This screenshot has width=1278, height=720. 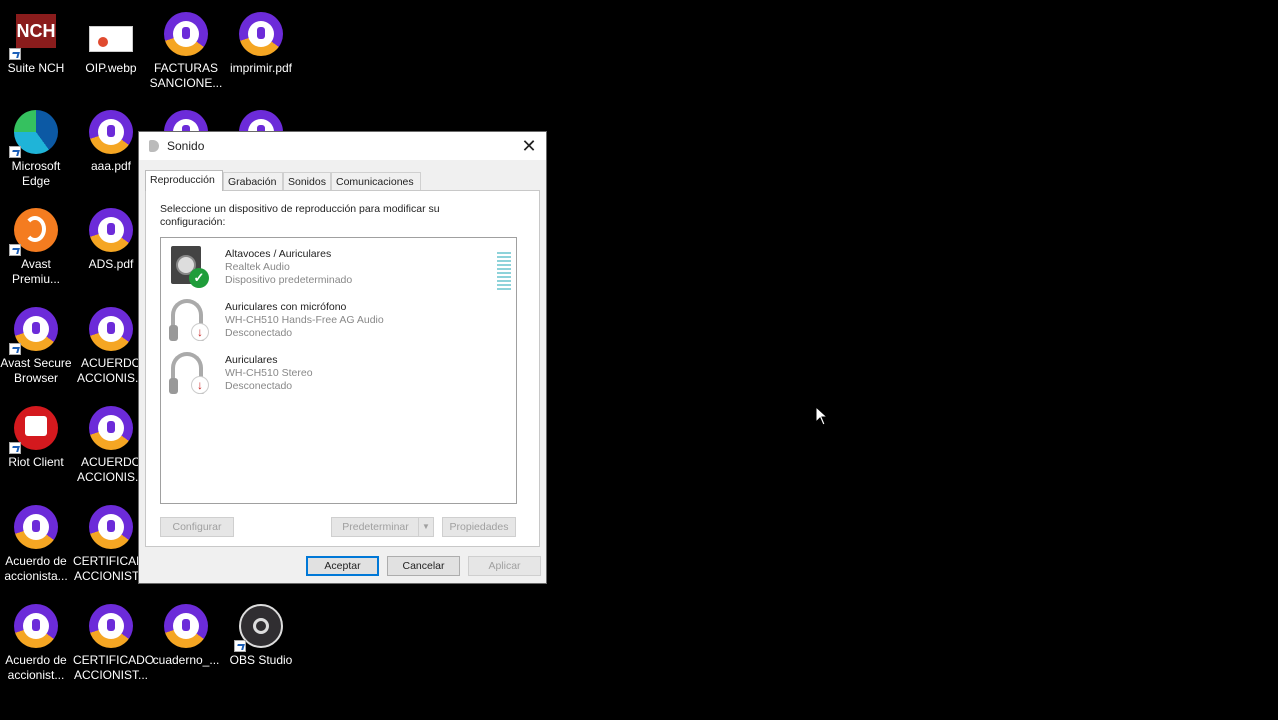 I want to click on aplicar-button: Aplicar, so click(x=504, y=566).